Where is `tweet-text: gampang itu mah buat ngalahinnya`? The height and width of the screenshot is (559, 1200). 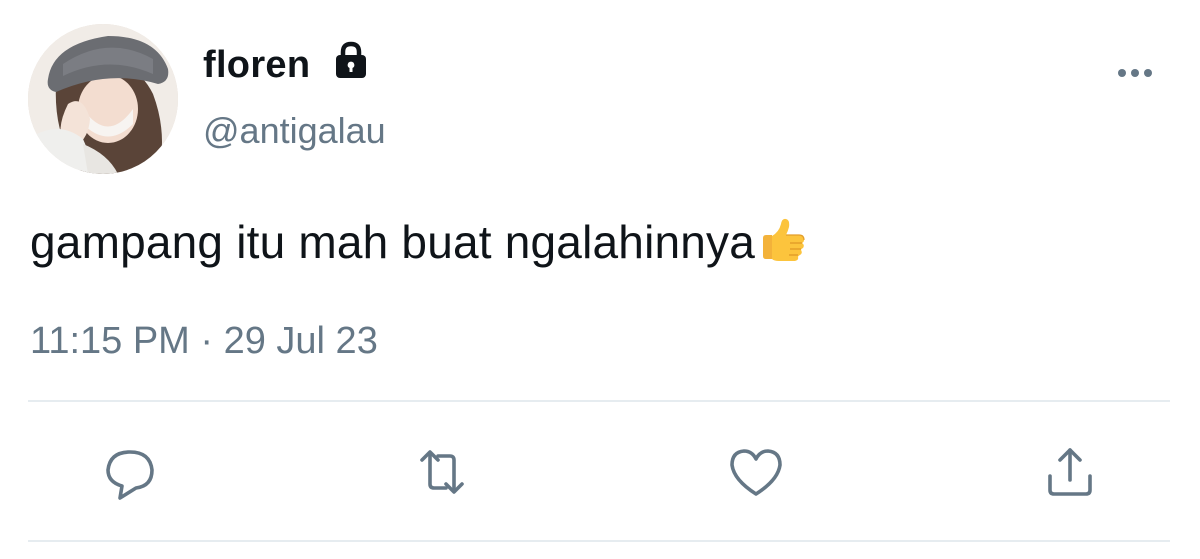
tweet-text: gampang itu mah buat ngalahinnya is located at coordinates (418, 241).